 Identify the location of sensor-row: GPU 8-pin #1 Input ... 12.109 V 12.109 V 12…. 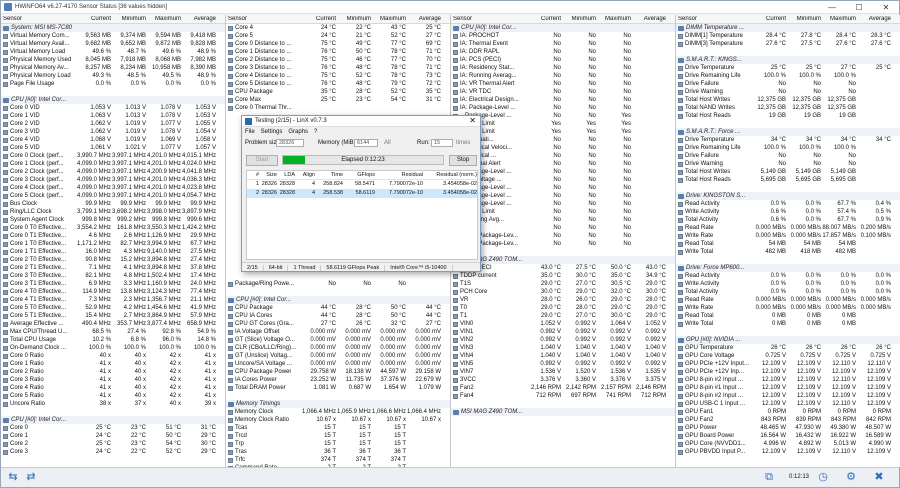
(788, 388).